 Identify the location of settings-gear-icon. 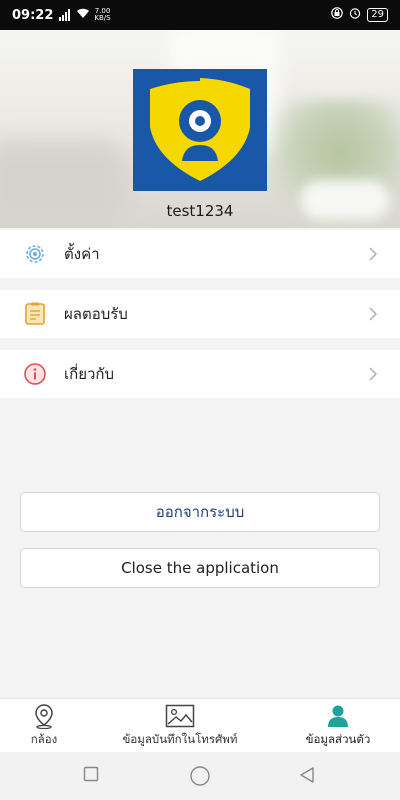
(35, 254).